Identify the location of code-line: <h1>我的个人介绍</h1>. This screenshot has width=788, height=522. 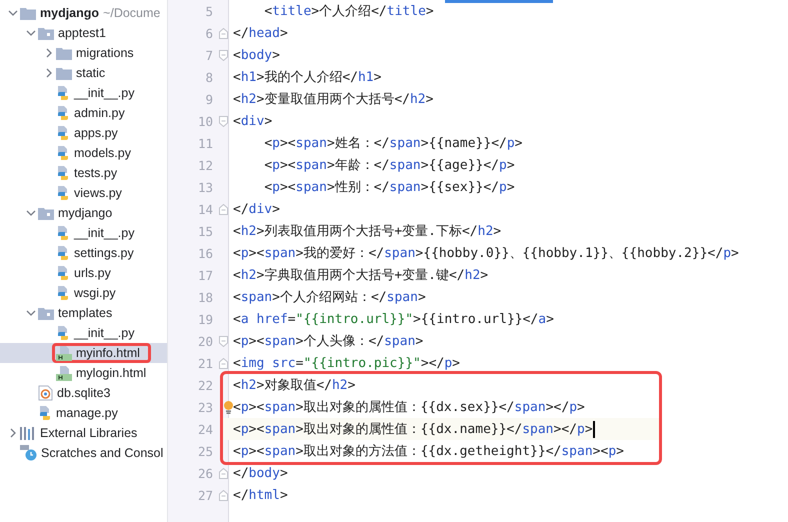
(307, 77).